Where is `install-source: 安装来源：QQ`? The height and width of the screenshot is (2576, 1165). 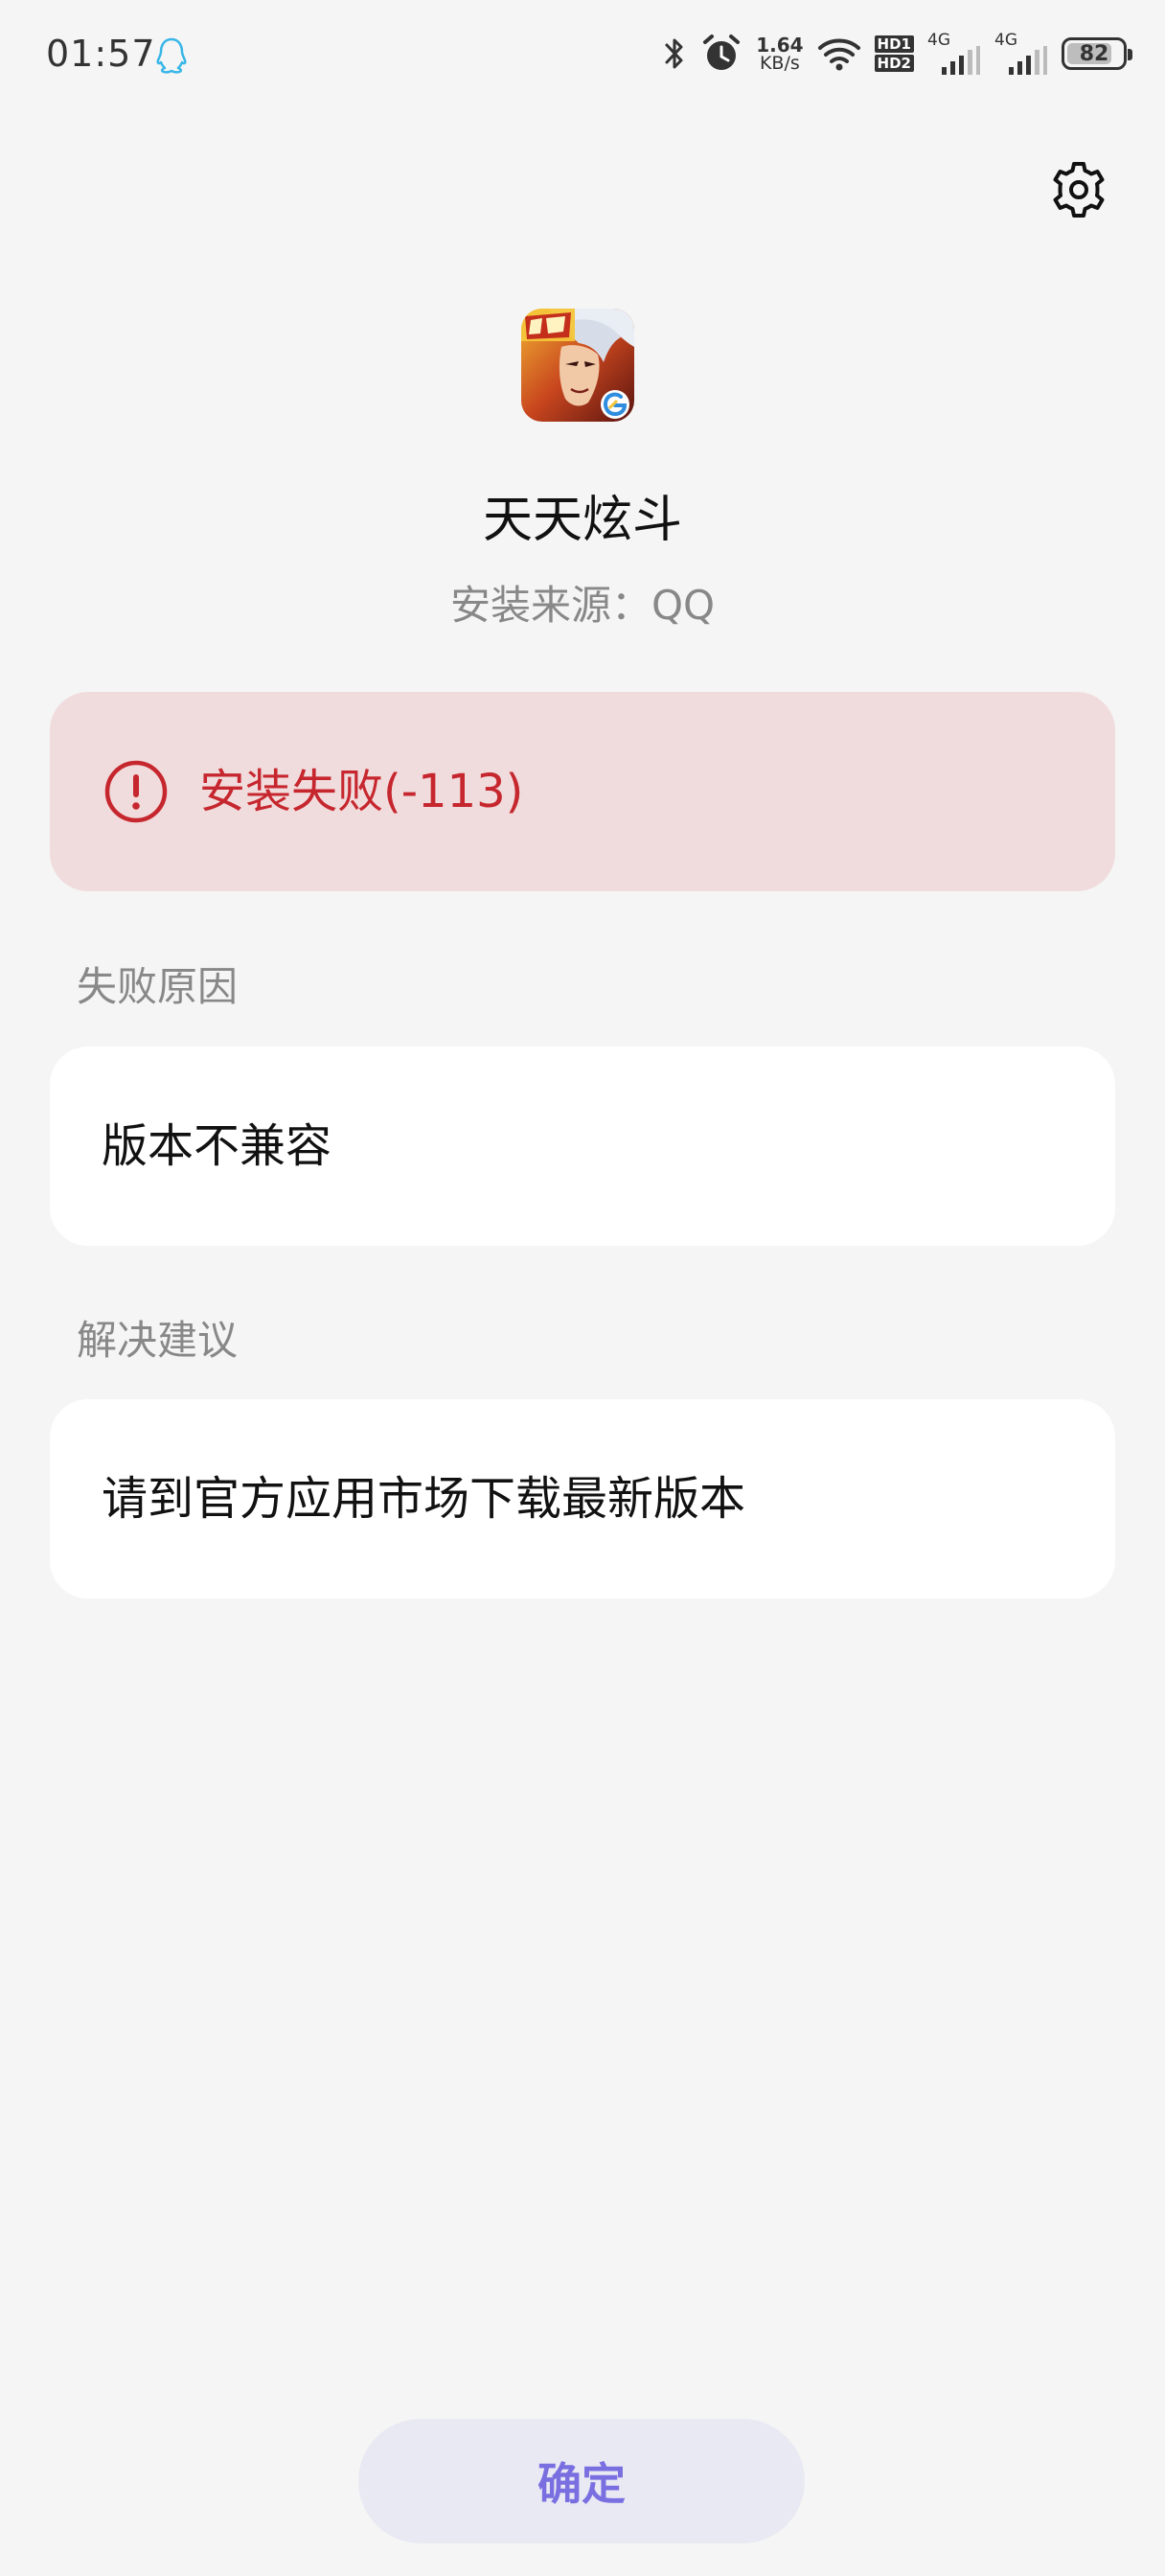 install-source: 安装来源：QQ is located at coordinates (582, 605).